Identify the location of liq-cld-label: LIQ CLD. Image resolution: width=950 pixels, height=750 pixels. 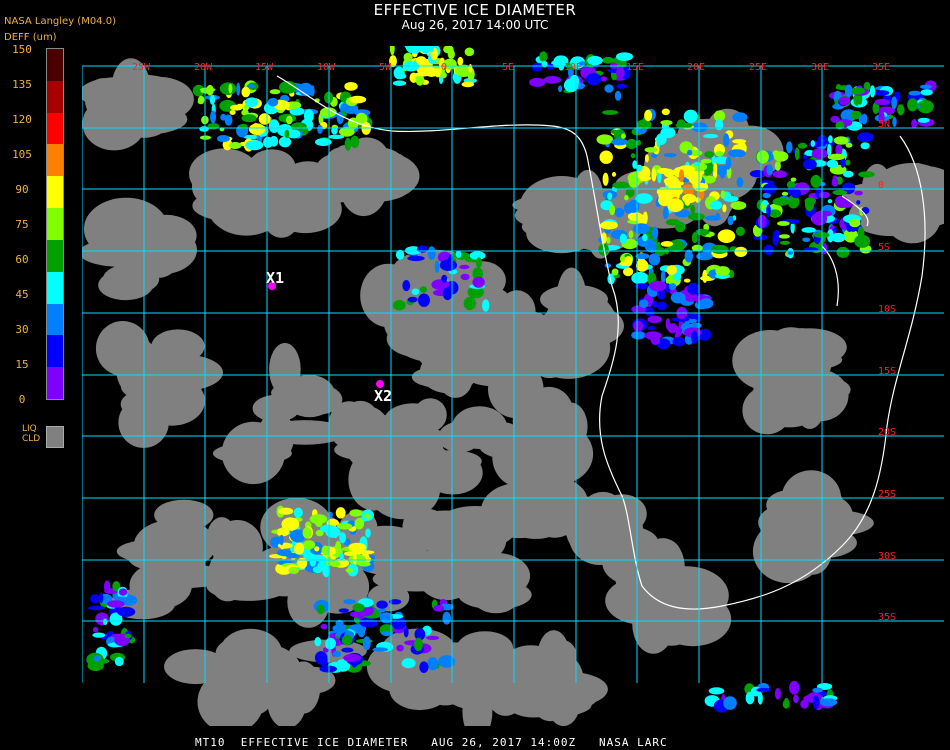
(31, 434).